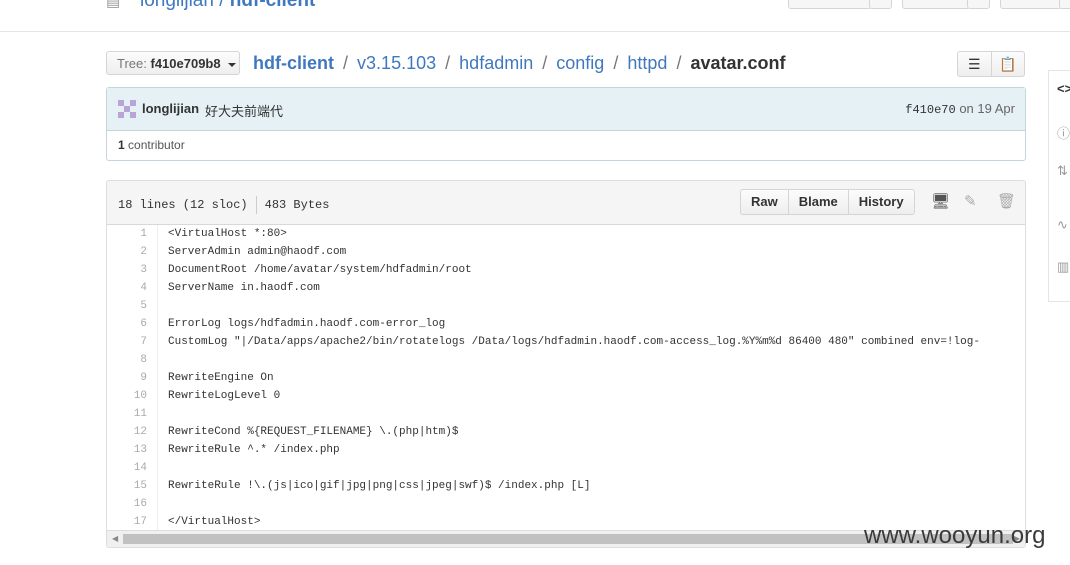 The image size is (1070, 565). What do you see at coordinates (996, 108) in the screenshot?
I see `commit-date: 19 Apr` at bounding box center [996, 108].